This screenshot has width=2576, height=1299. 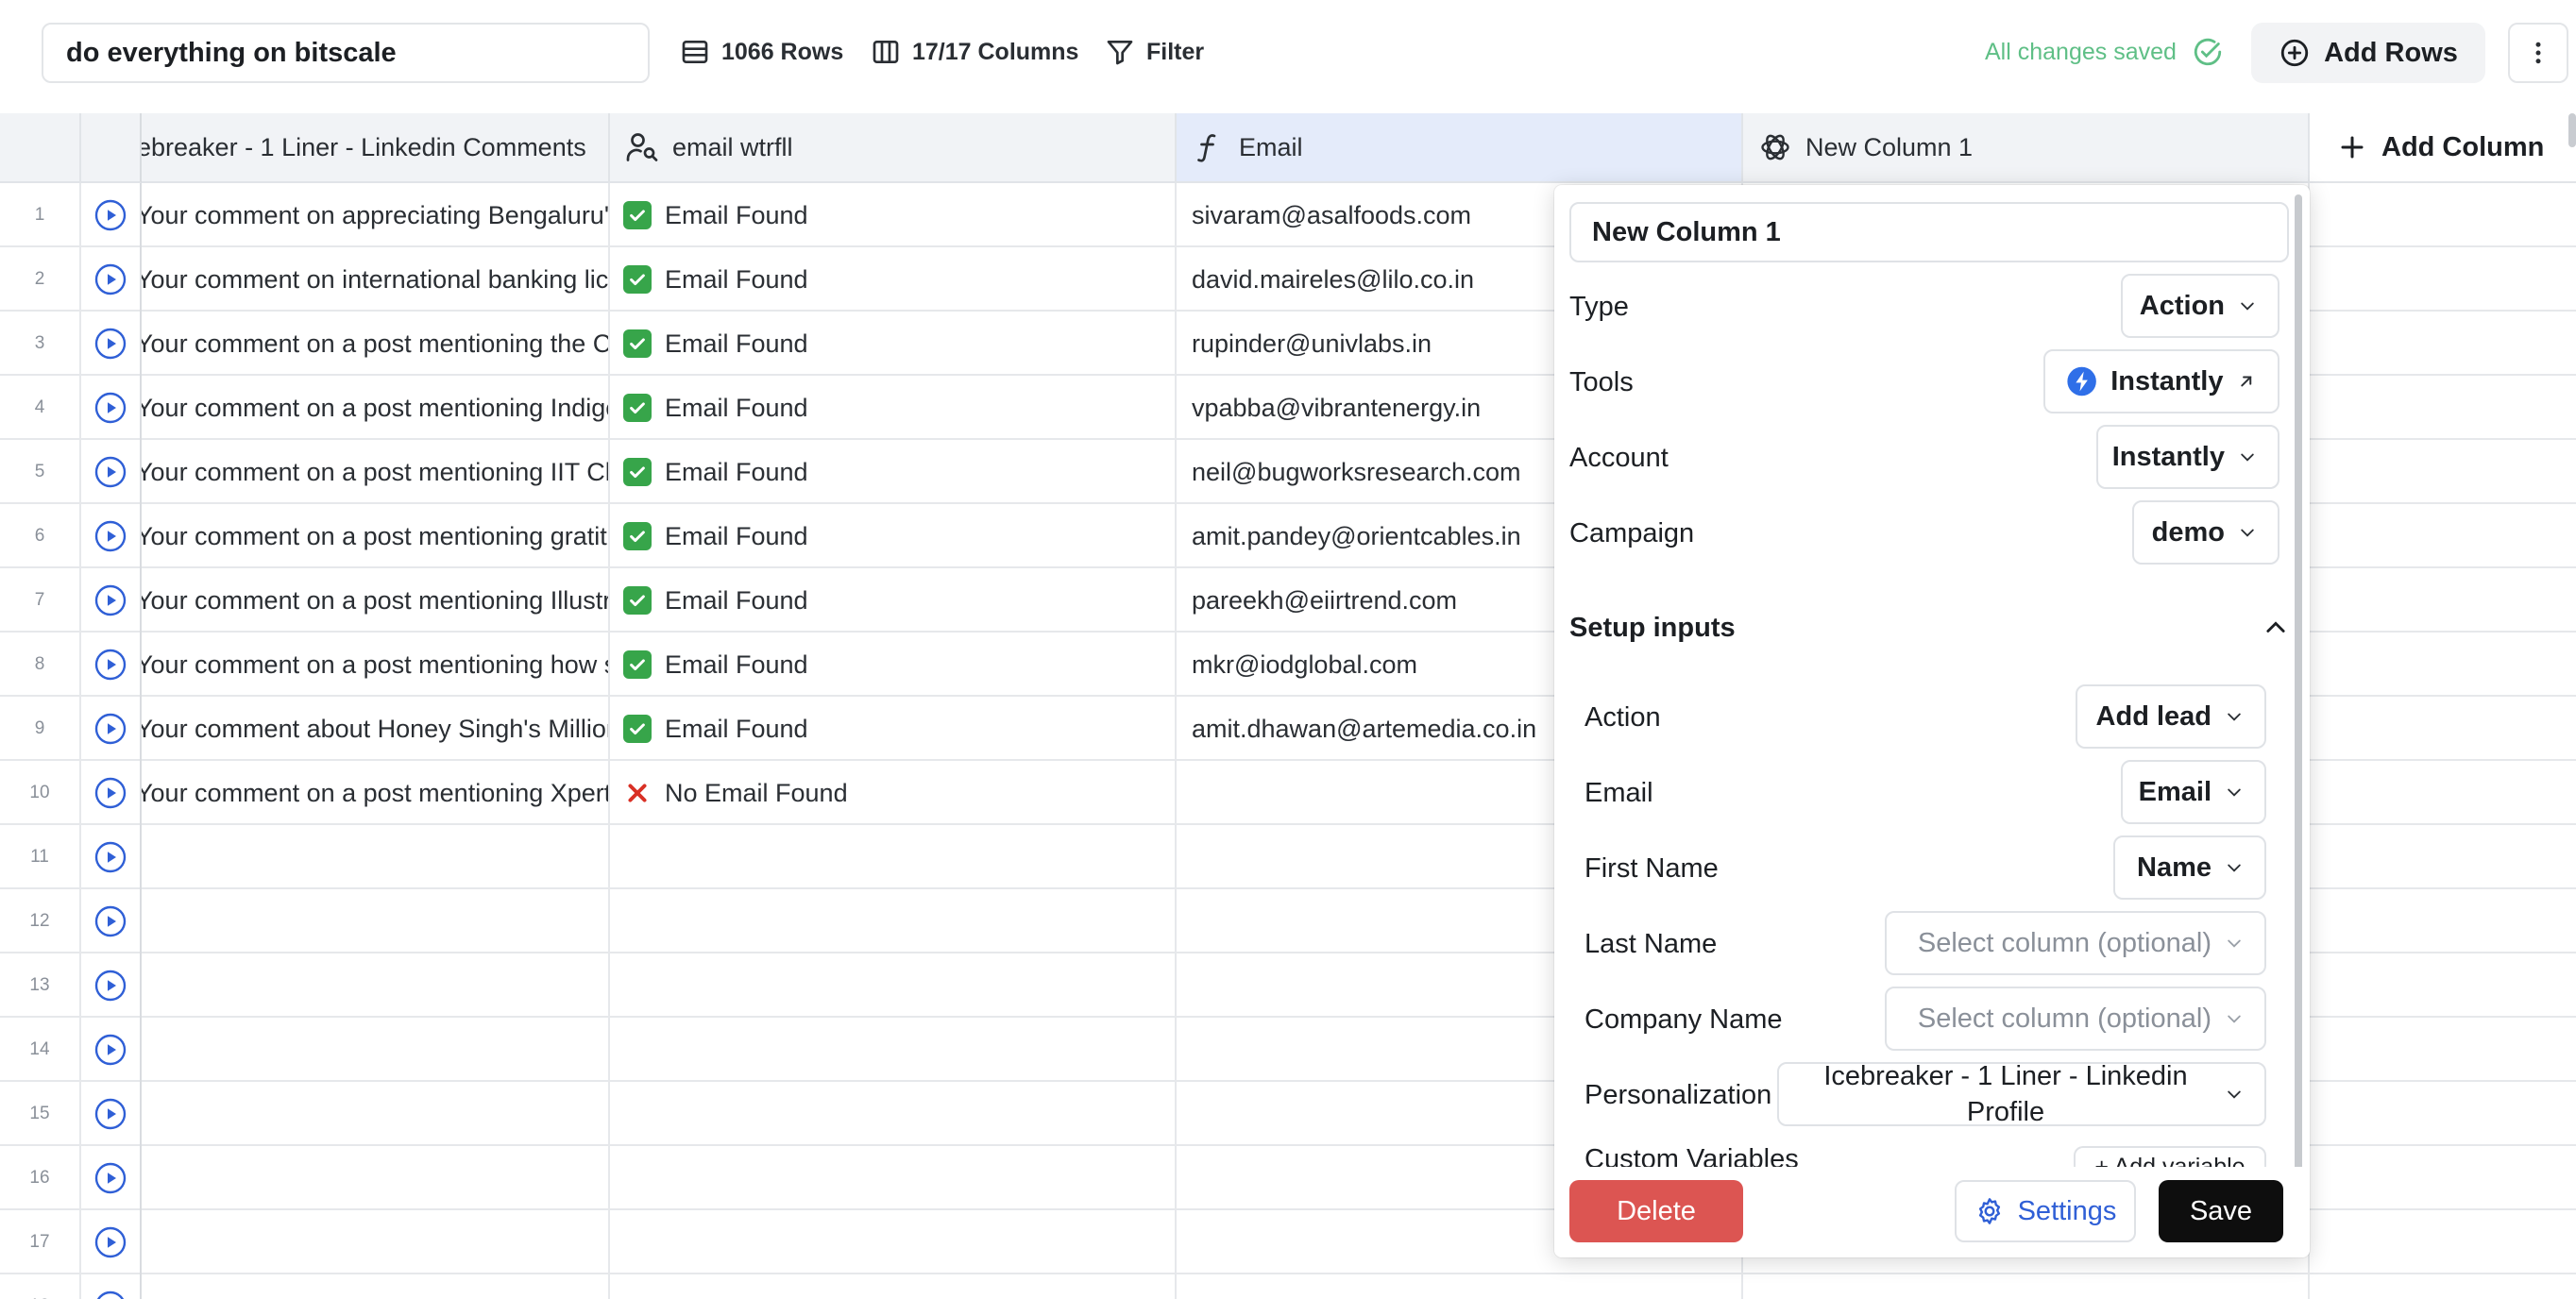 I want to click on add-column-button: Add Column, so click(x=2443, y=148).